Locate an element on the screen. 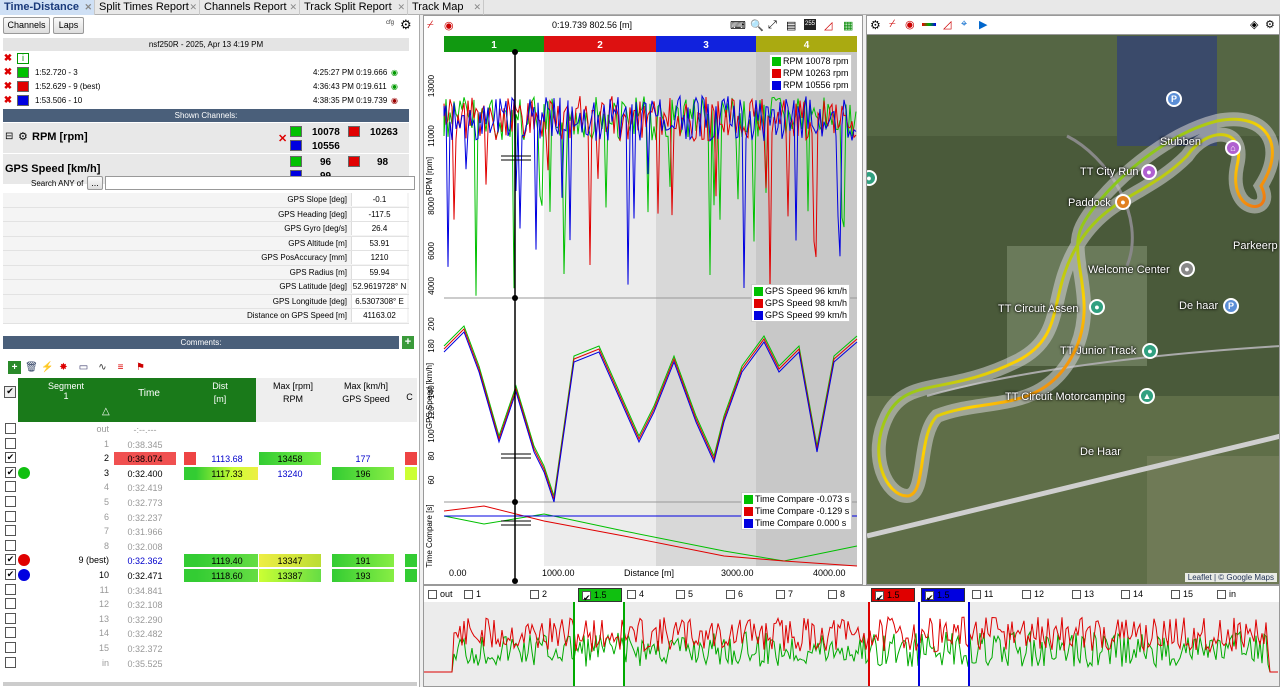  triangle-icon: ◿ is located at coordinates (828, 25).